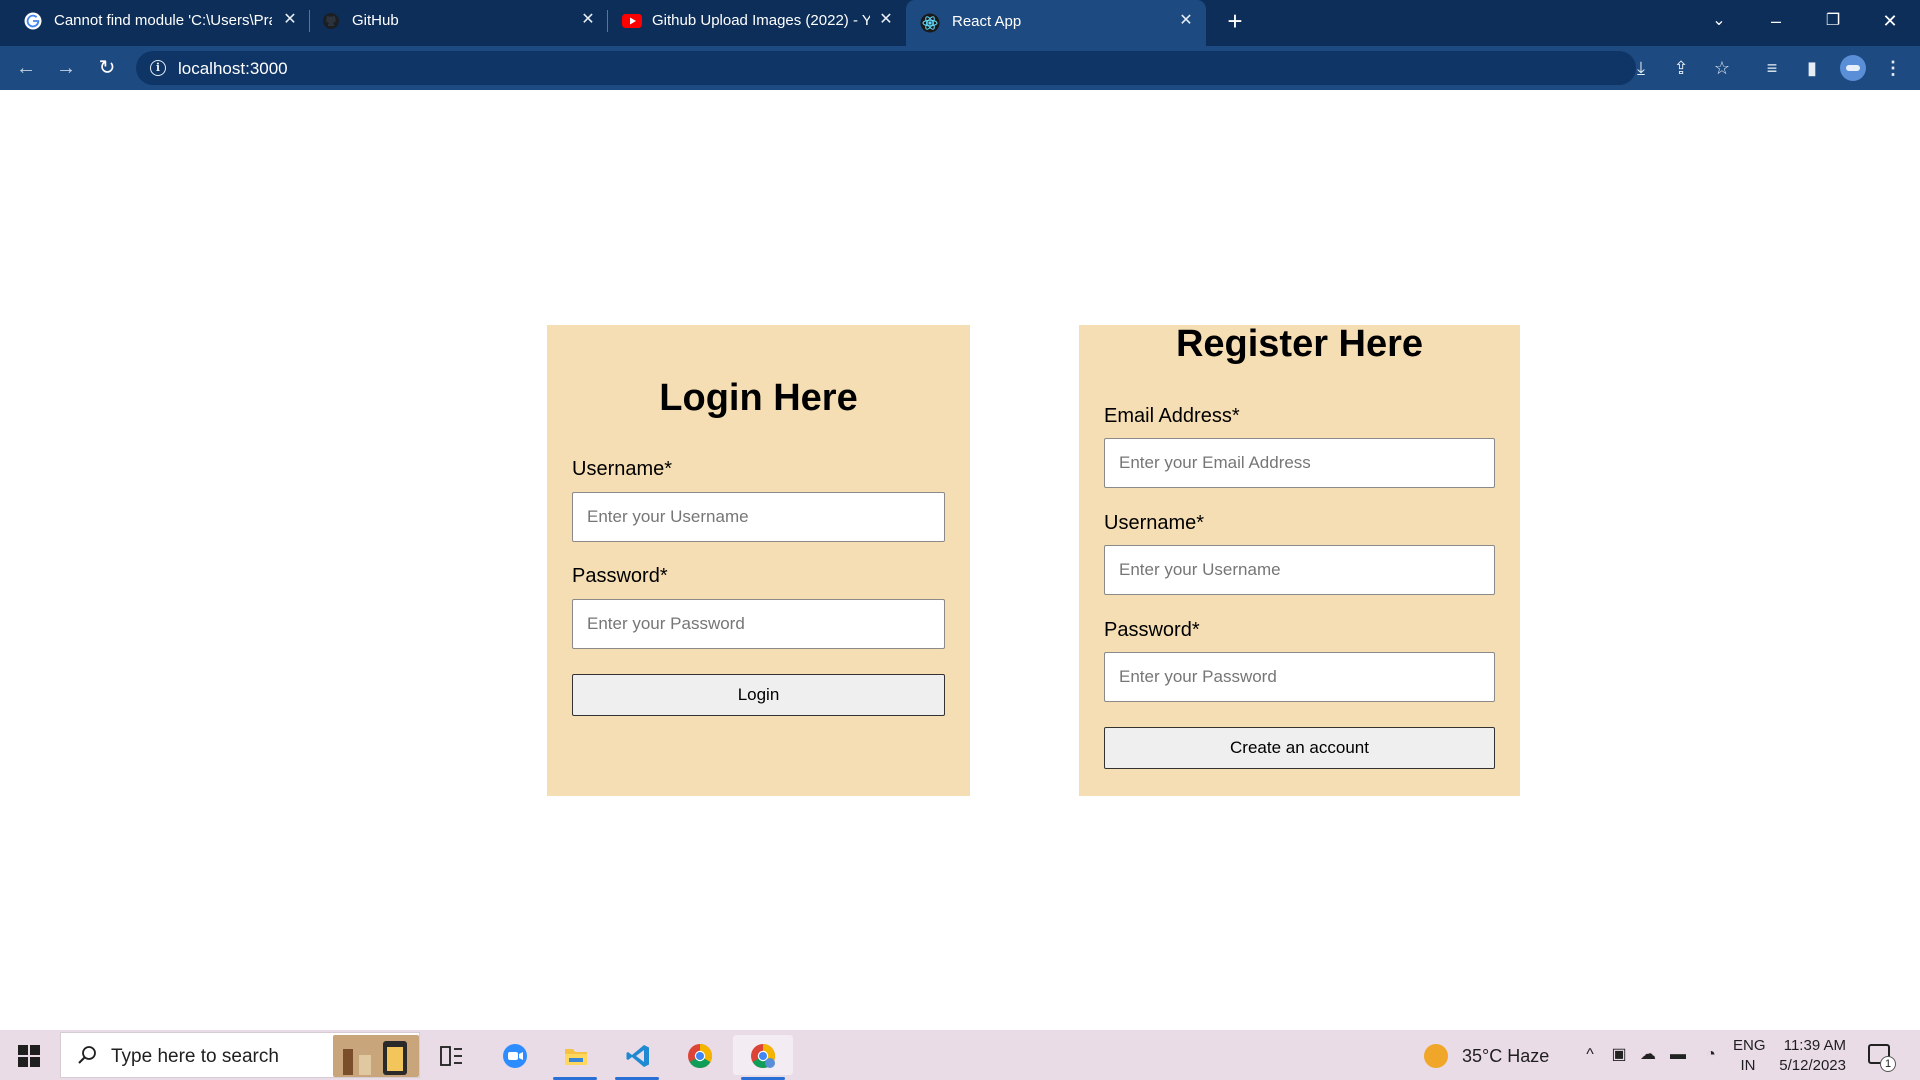 The width and height of the screenshot is (1920, 1080). What do you see at coordinates (987, 21) in the screenshot?
I see `tab-title: React App` at bounding box center [987, 21].